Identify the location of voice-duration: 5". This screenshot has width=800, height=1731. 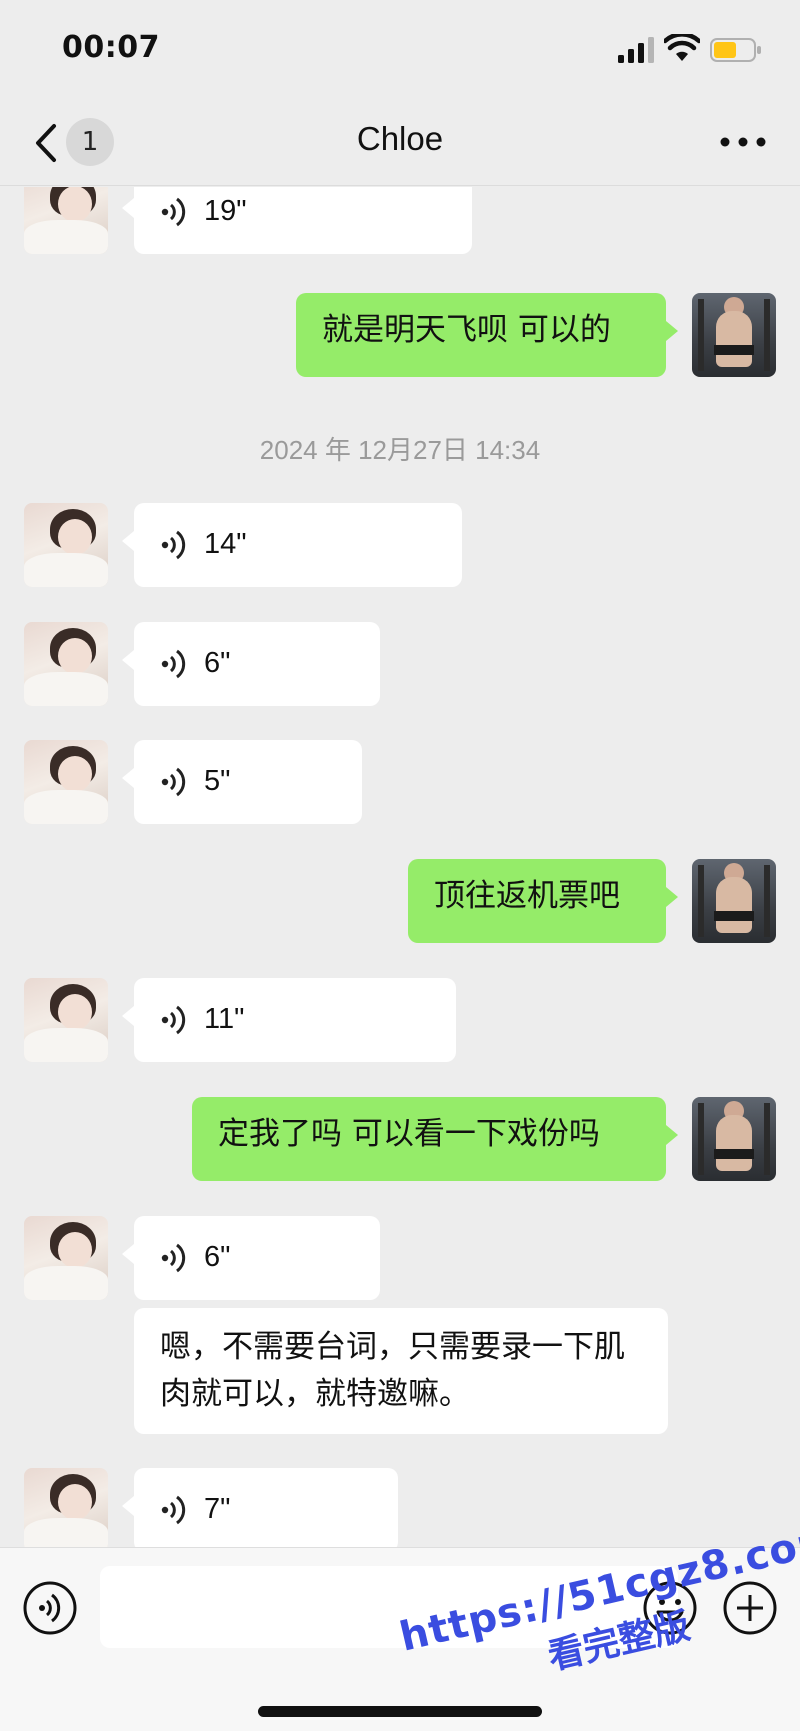
(217, 781).